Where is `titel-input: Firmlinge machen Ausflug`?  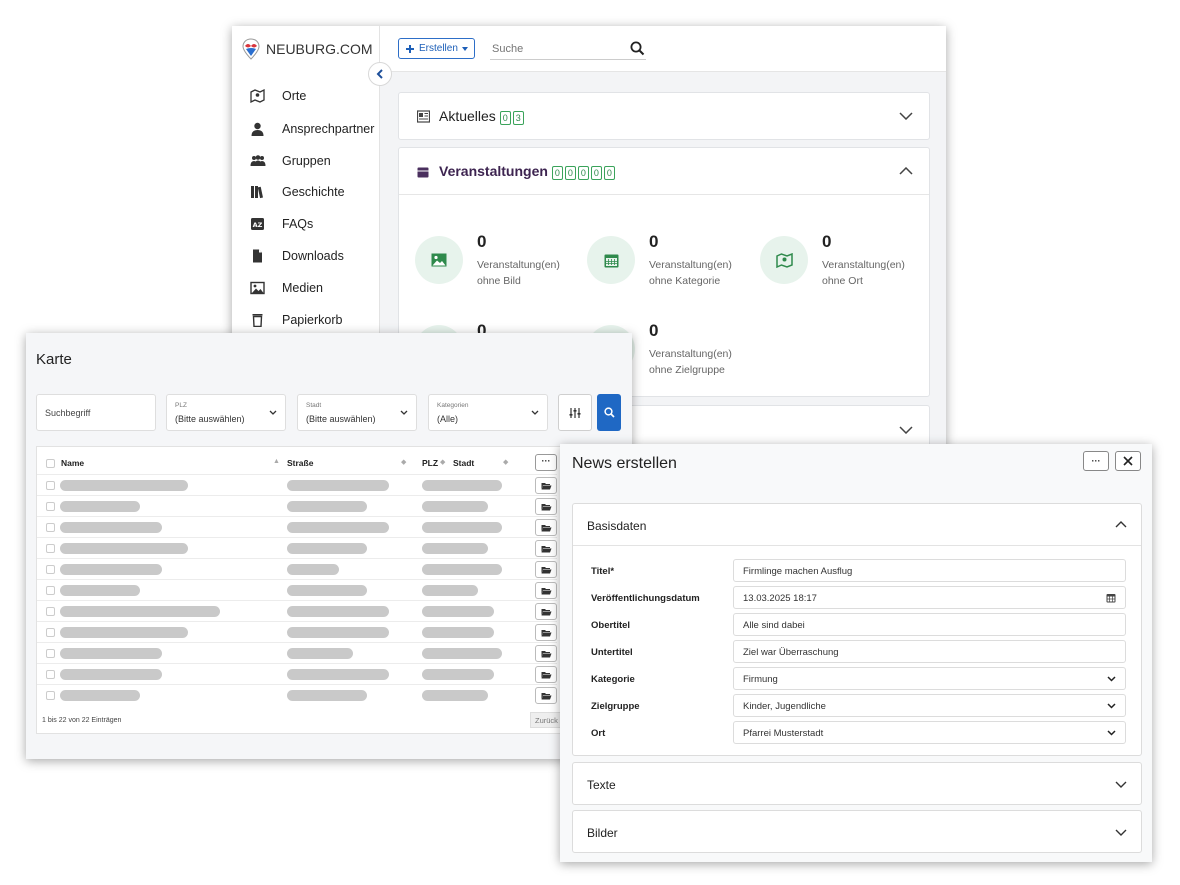 titel-input: Firmlinge machen Ausflug is located at coordinates (929, 570).